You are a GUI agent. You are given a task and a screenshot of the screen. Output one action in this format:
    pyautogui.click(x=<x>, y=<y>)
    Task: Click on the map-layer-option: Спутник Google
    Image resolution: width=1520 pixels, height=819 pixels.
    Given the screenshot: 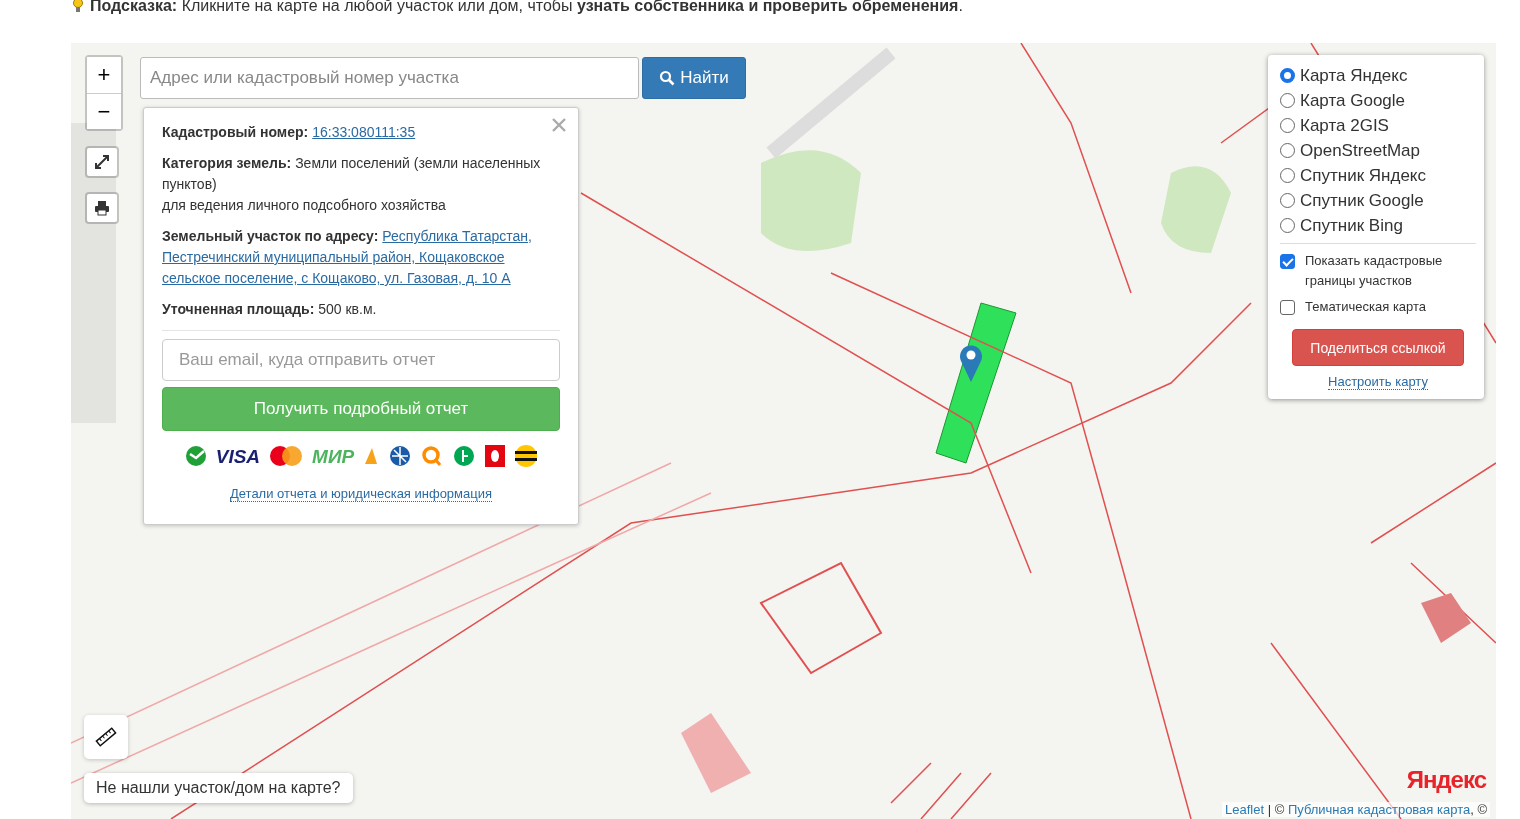 What is the action you would take?
    pyautogui.click(x=1378, y=200)
    